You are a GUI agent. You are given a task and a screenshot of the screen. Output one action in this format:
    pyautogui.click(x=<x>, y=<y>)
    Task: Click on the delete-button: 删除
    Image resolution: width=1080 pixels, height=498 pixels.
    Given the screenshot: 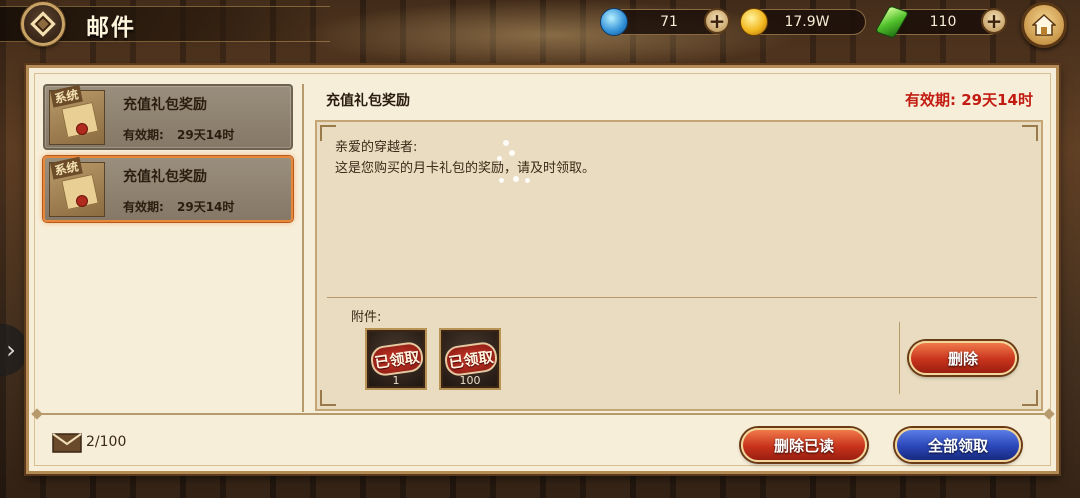 What is the action you would take?
    pyautogui.click(x=963, y=358)
    